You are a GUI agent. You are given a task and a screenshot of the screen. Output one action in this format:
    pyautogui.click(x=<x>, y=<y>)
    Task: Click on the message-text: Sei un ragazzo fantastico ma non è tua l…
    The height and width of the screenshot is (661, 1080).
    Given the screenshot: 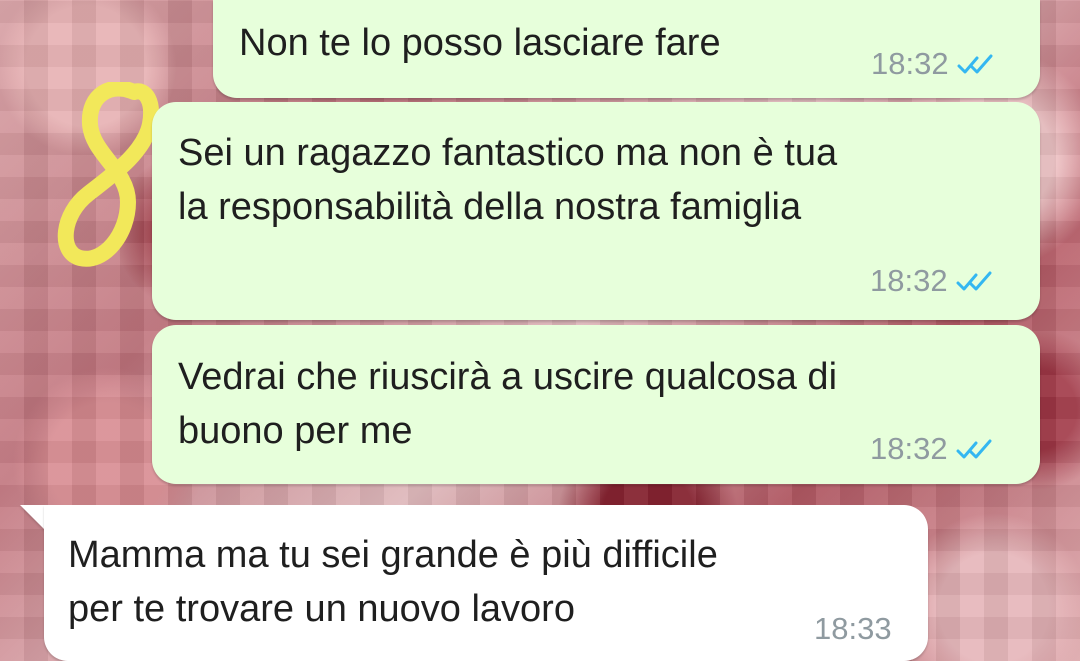 What is the action you would take?
    pyautogui.click(x=508, y=180)
    